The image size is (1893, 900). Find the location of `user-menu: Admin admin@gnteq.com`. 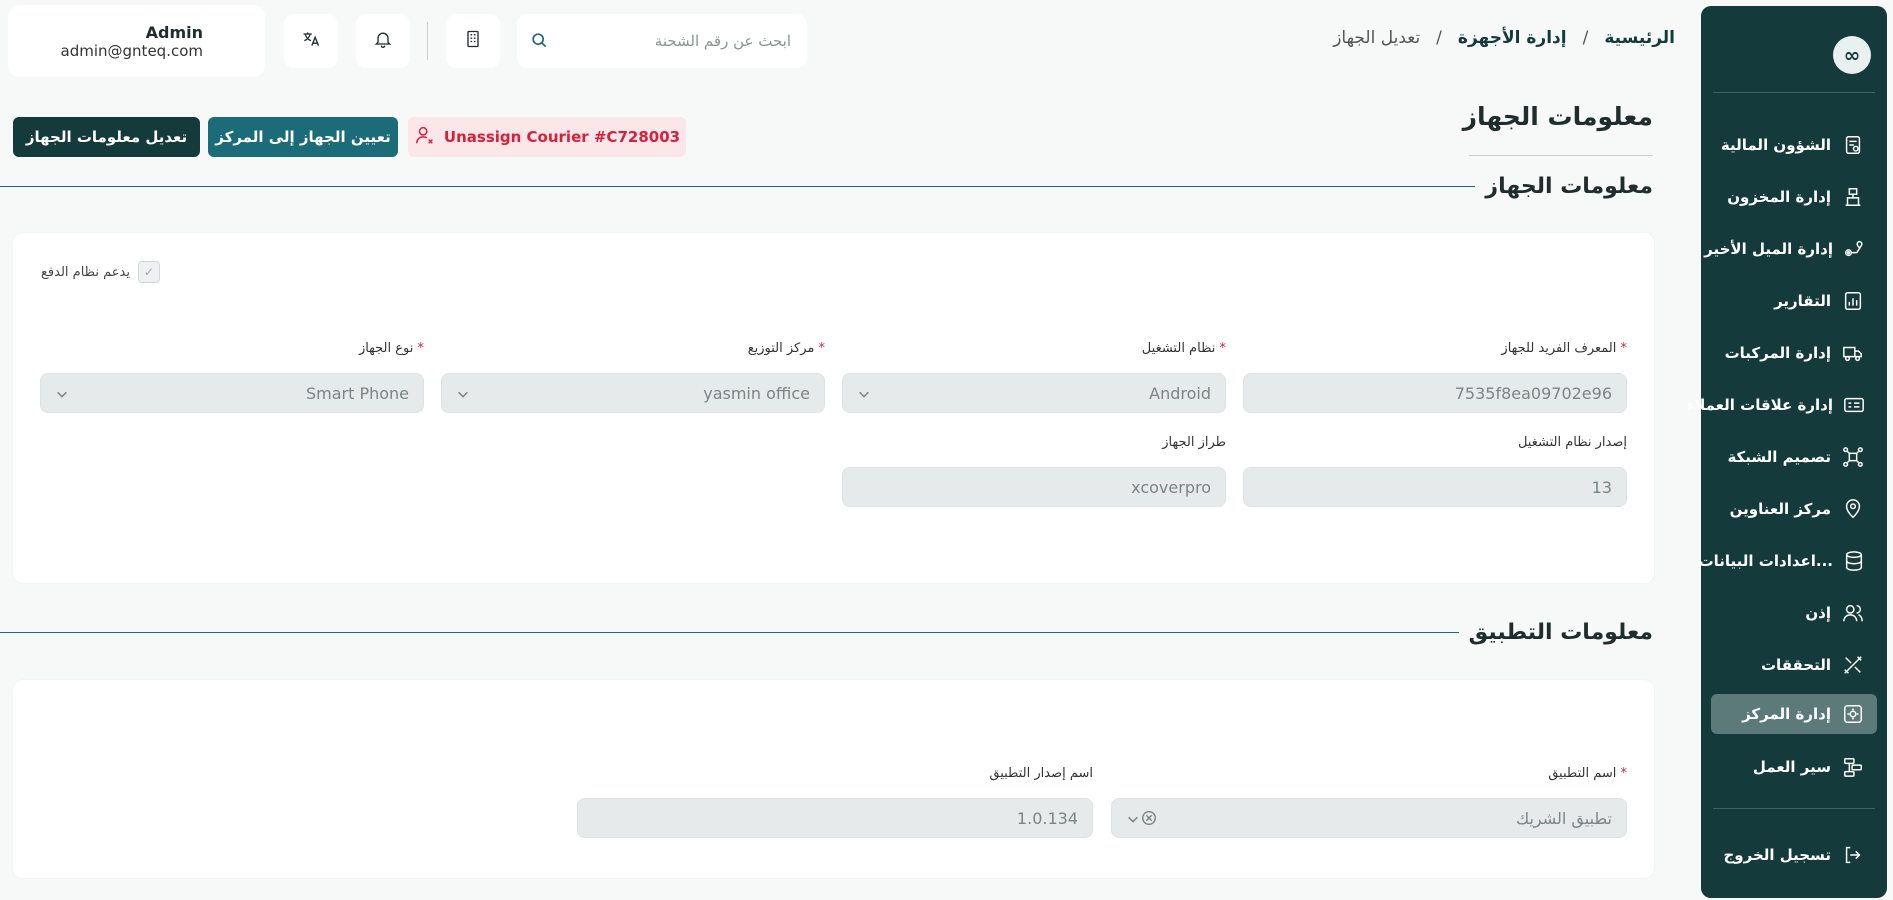

user-menu: Admin admin@gnteq.com is located at coordinates (136, 41).